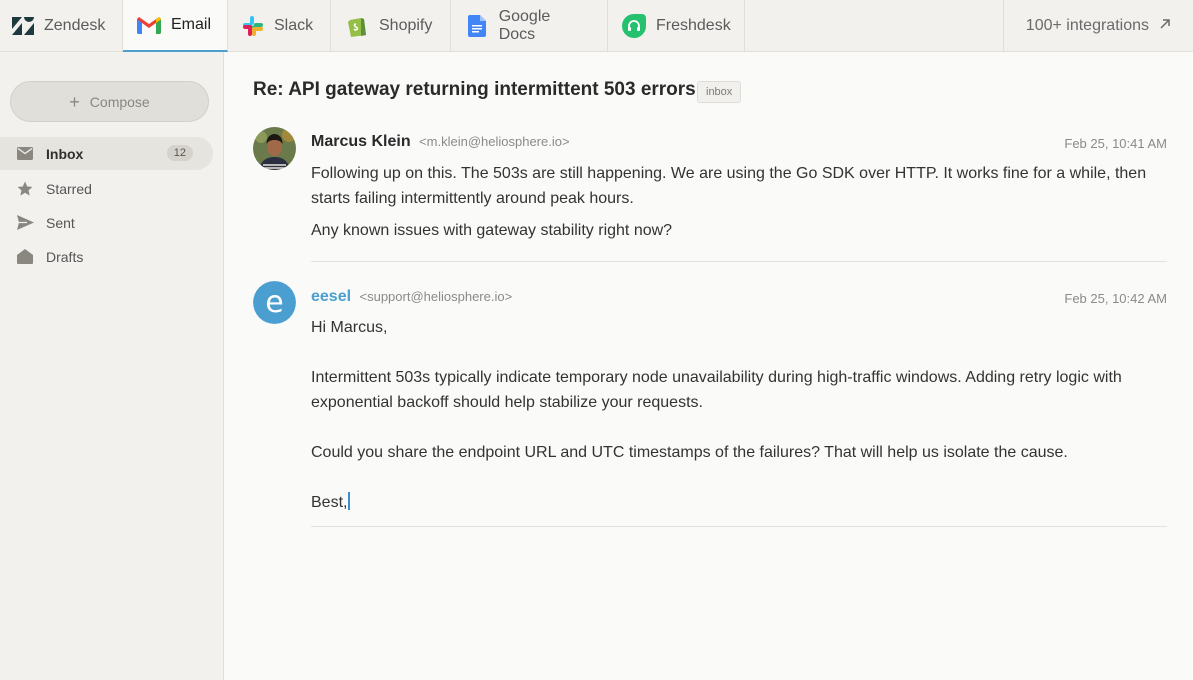 The height and width of the screenshot is (680, 1193). Describe the element at coordinates (719, 92) in the screenshot. I see `label-tag: inbox` at that location.